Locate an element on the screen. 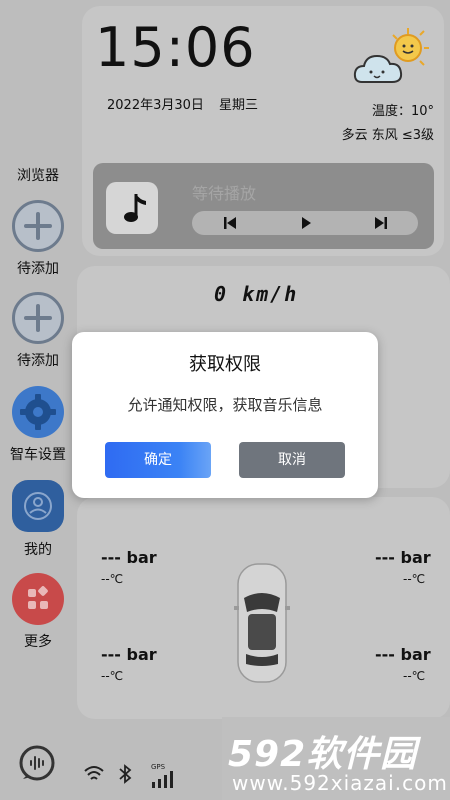 Image resolution: width=450 pixels, height=800 pixels. car-top-view-icon is located at coordinates (262, 623).